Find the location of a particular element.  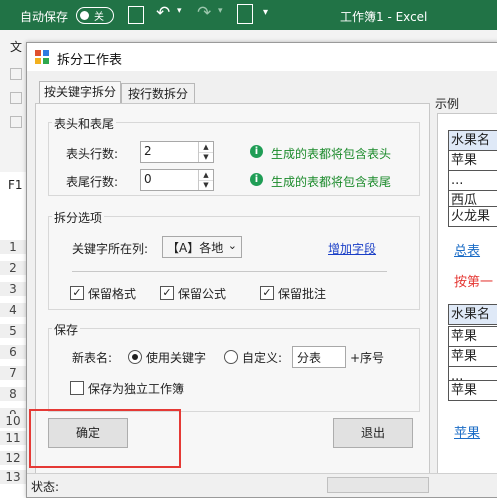

new-file-icon is located at coordinates (245, 14).